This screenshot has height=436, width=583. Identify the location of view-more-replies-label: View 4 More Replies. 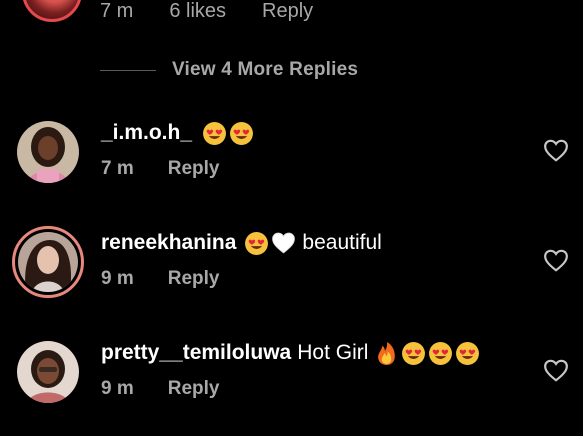
(265, 69).